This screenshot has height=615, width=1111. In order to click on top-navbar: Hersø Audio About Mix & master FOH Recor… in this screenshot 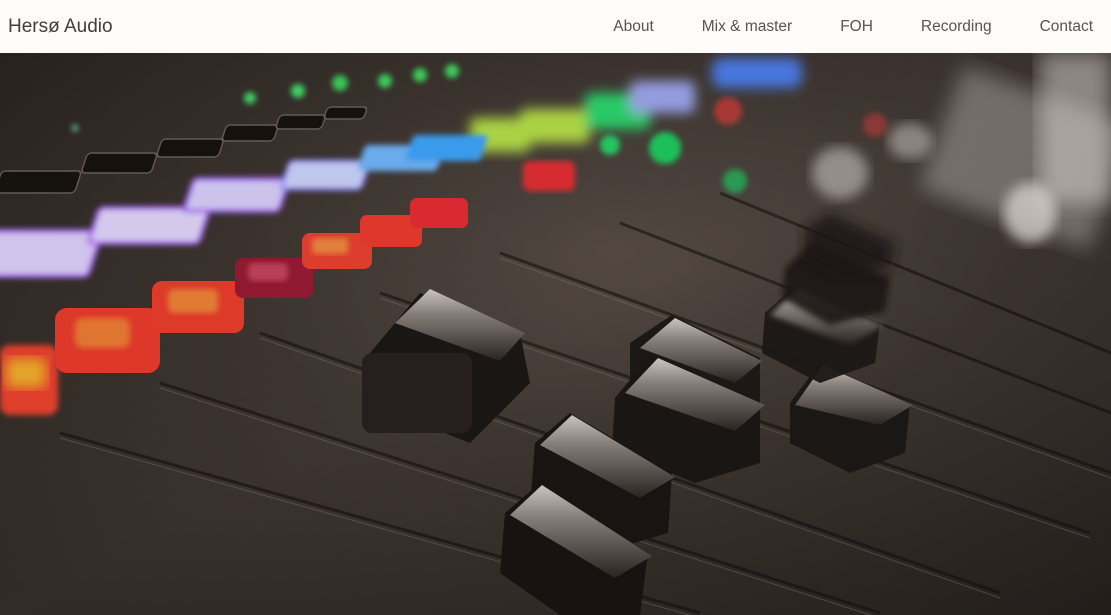, I will do `click(555, 26)`.